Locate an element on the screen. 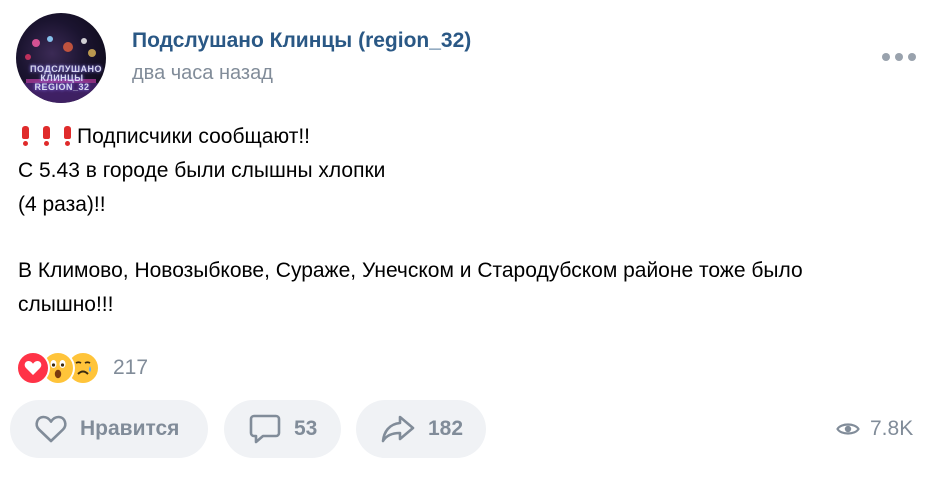  eye-icon is located at coordinates (848, 429).